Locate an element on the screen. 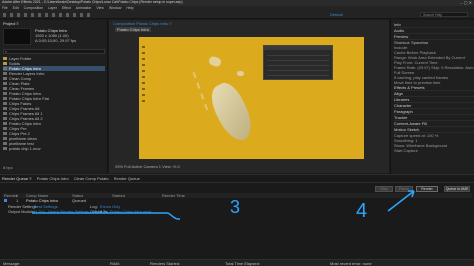  composition-footer-controls: 25% Full Active Camera 1 View +0.0 is located at coordinates (147, 166).